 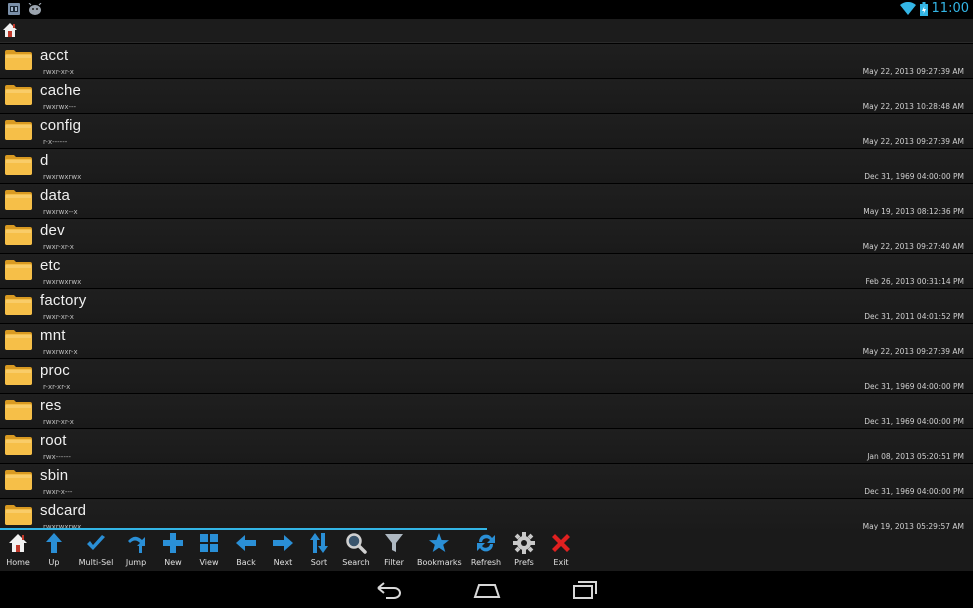 I want to click on path-bar, so click(x=486, y=31).